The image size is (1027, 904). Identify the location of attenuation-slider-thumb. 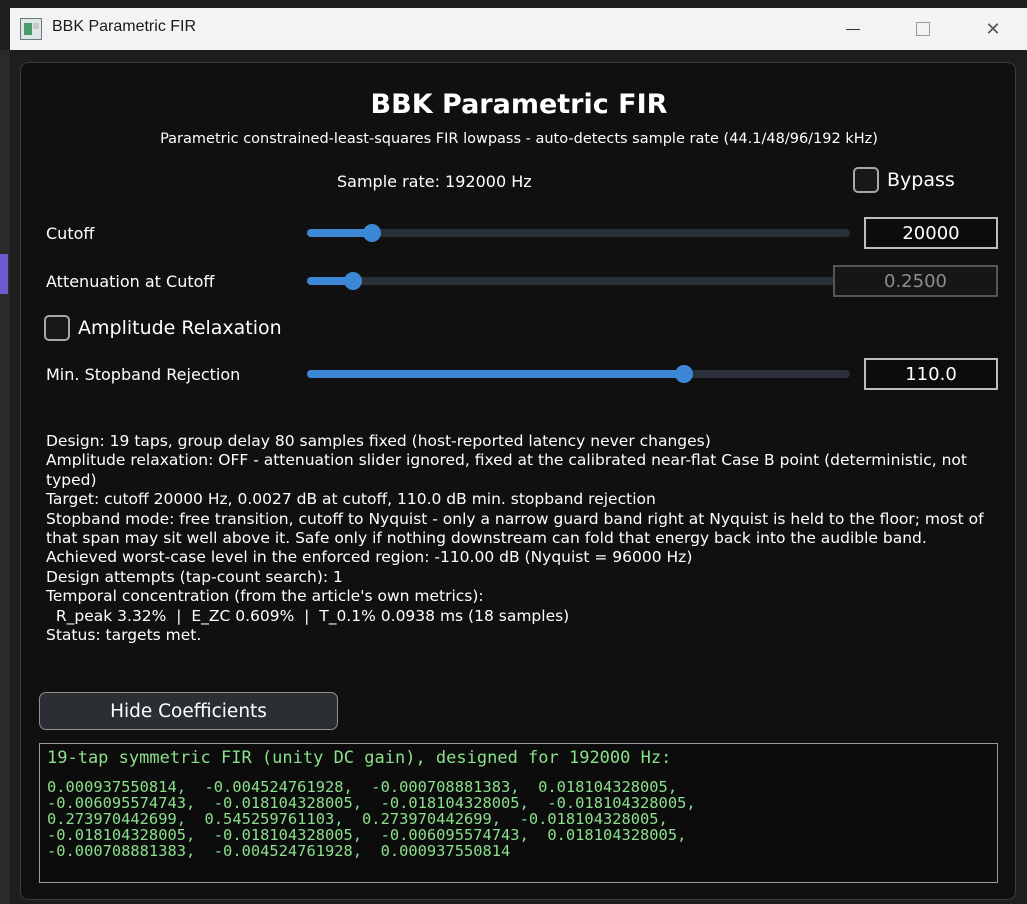
(353, 281).